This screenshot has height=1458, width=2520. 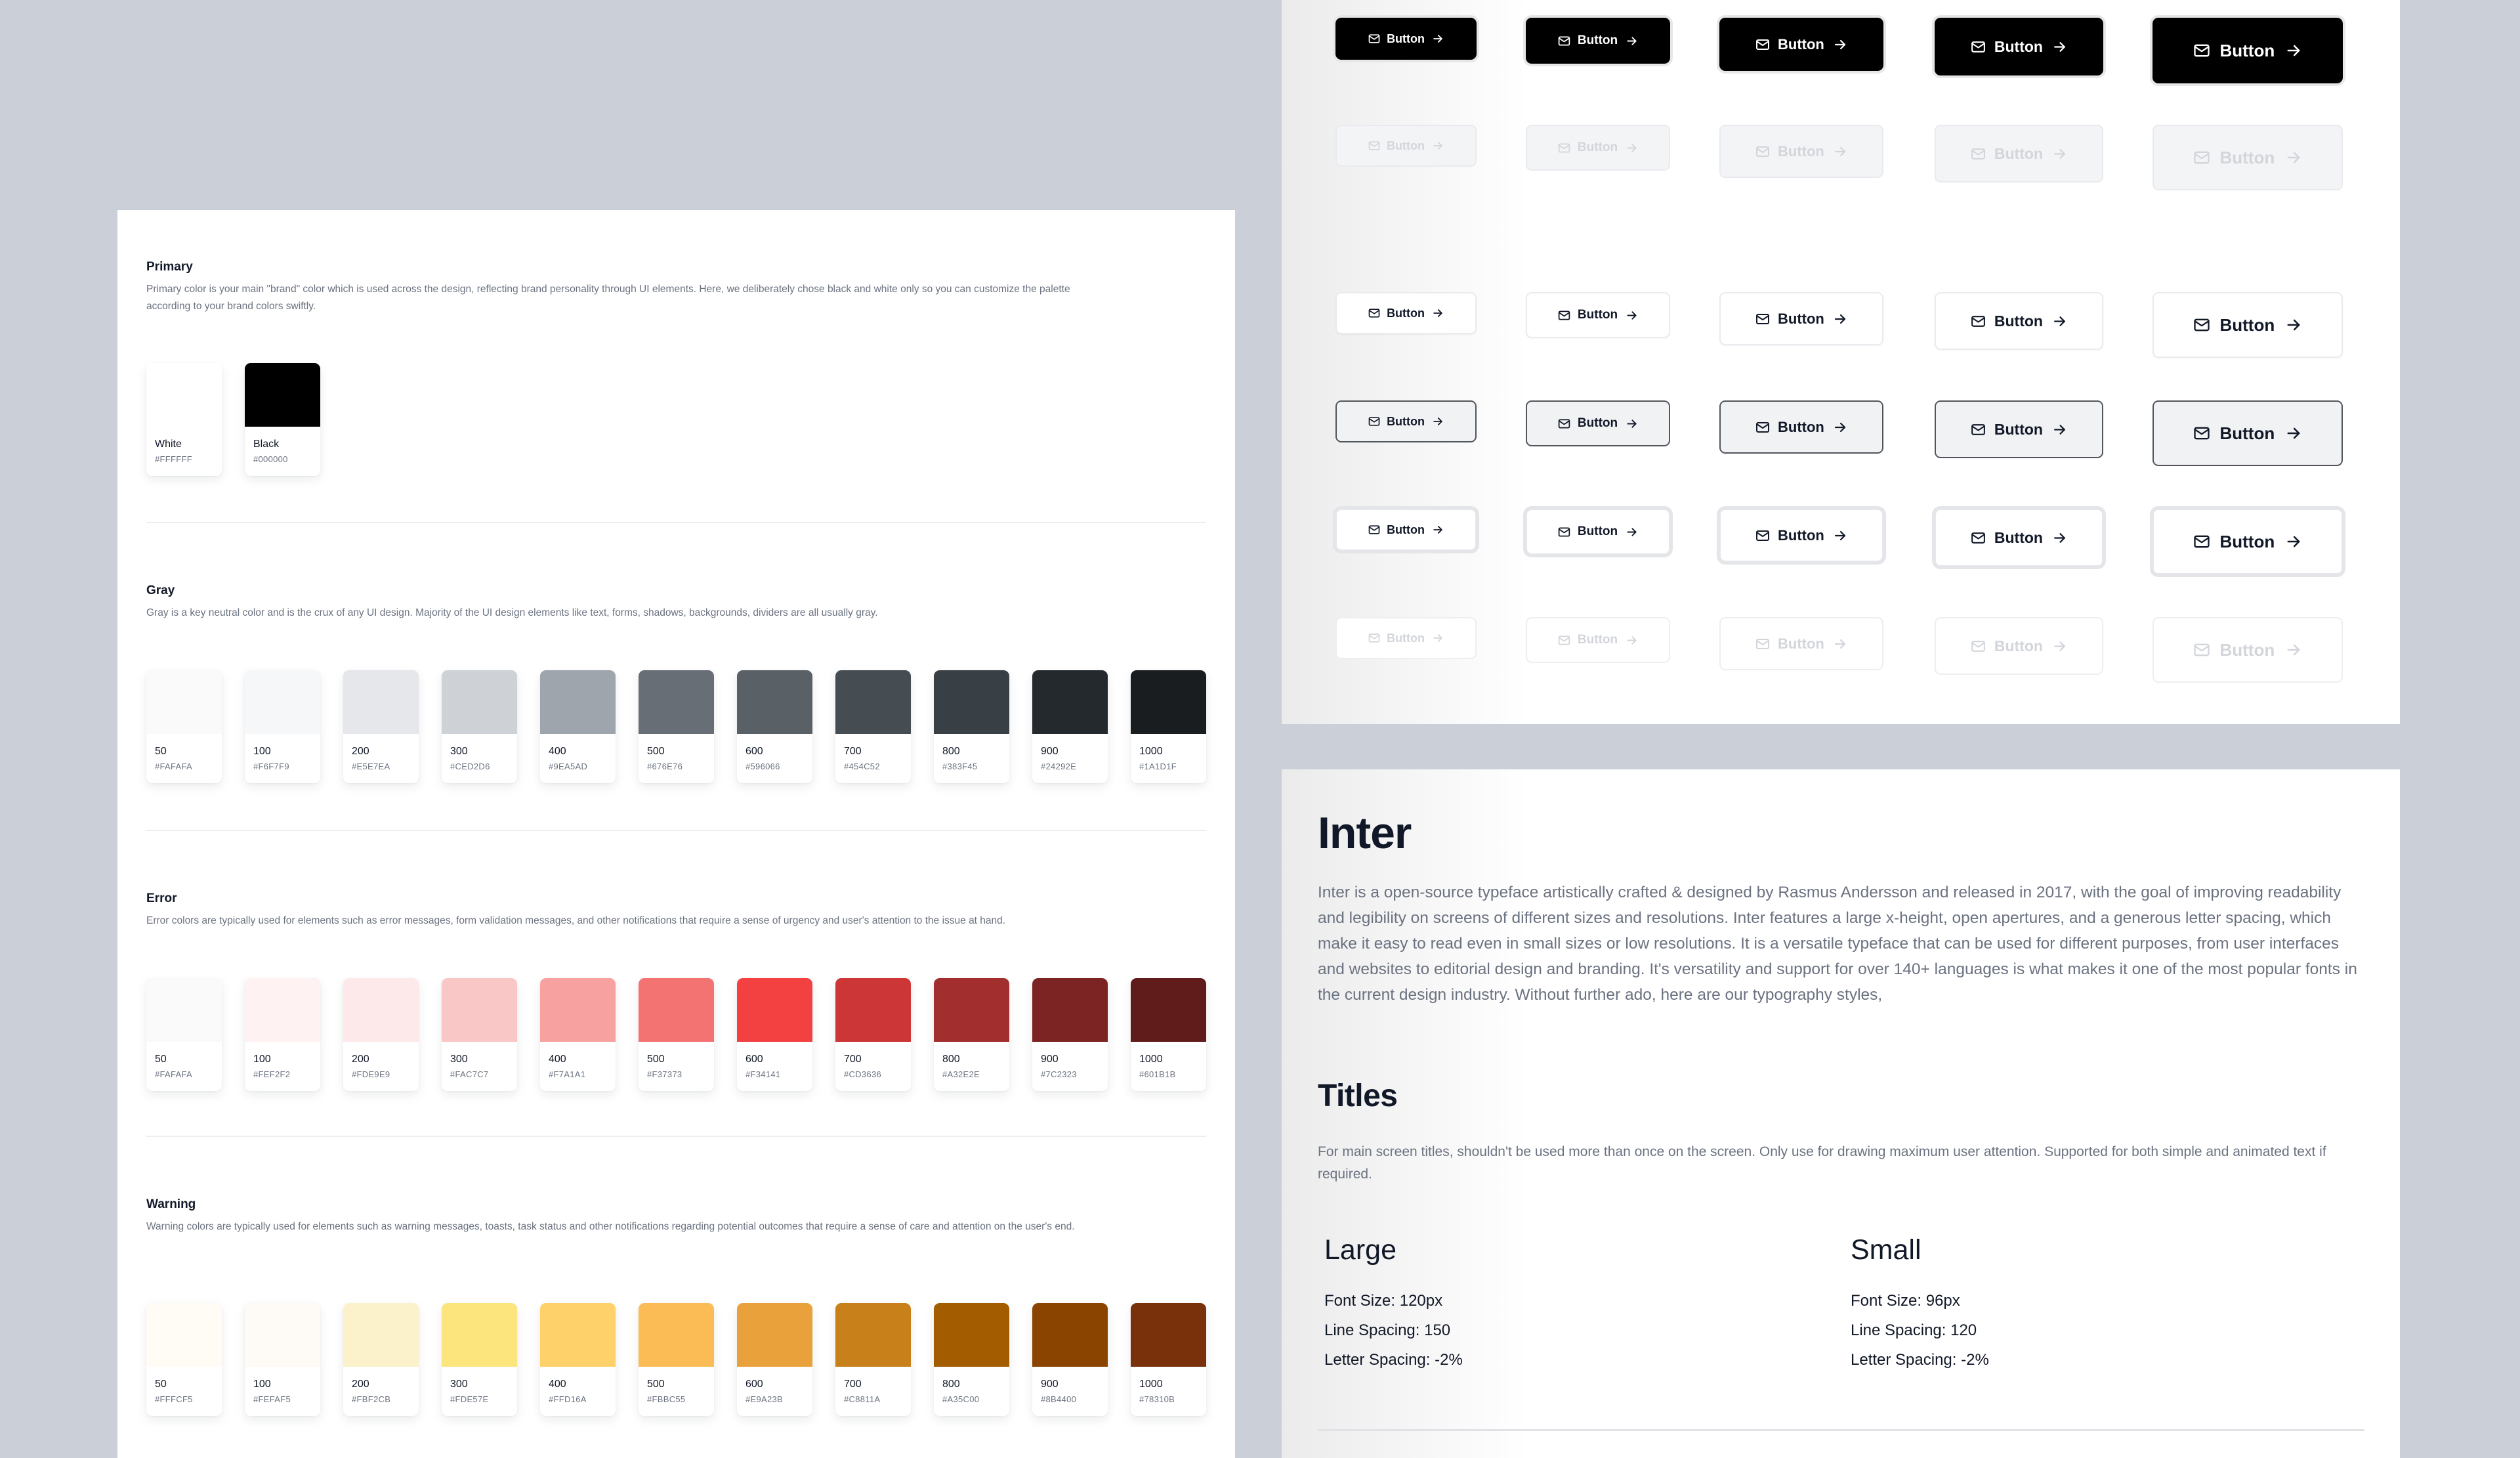 I want to click on color-swatch: 800 #383F45, so click(x=971, y=726).